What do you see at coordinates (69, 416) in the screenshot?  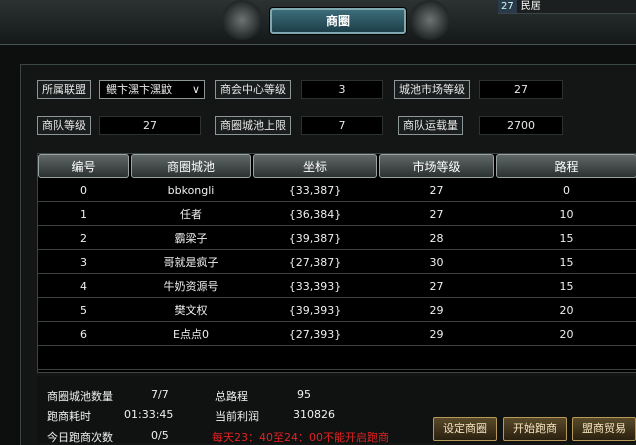 I see `run-time-label: 跑商耗时` at bounding box center [69, 416].